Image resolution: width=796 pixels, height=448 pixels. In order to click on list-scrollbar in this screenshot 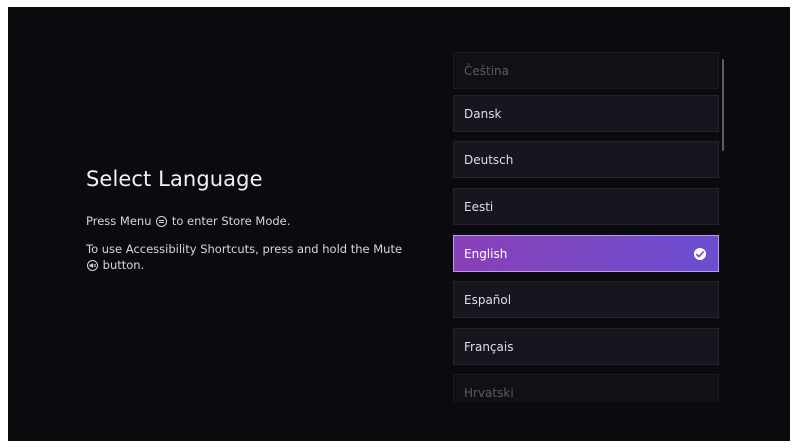, I will do `click(723, 105)`.